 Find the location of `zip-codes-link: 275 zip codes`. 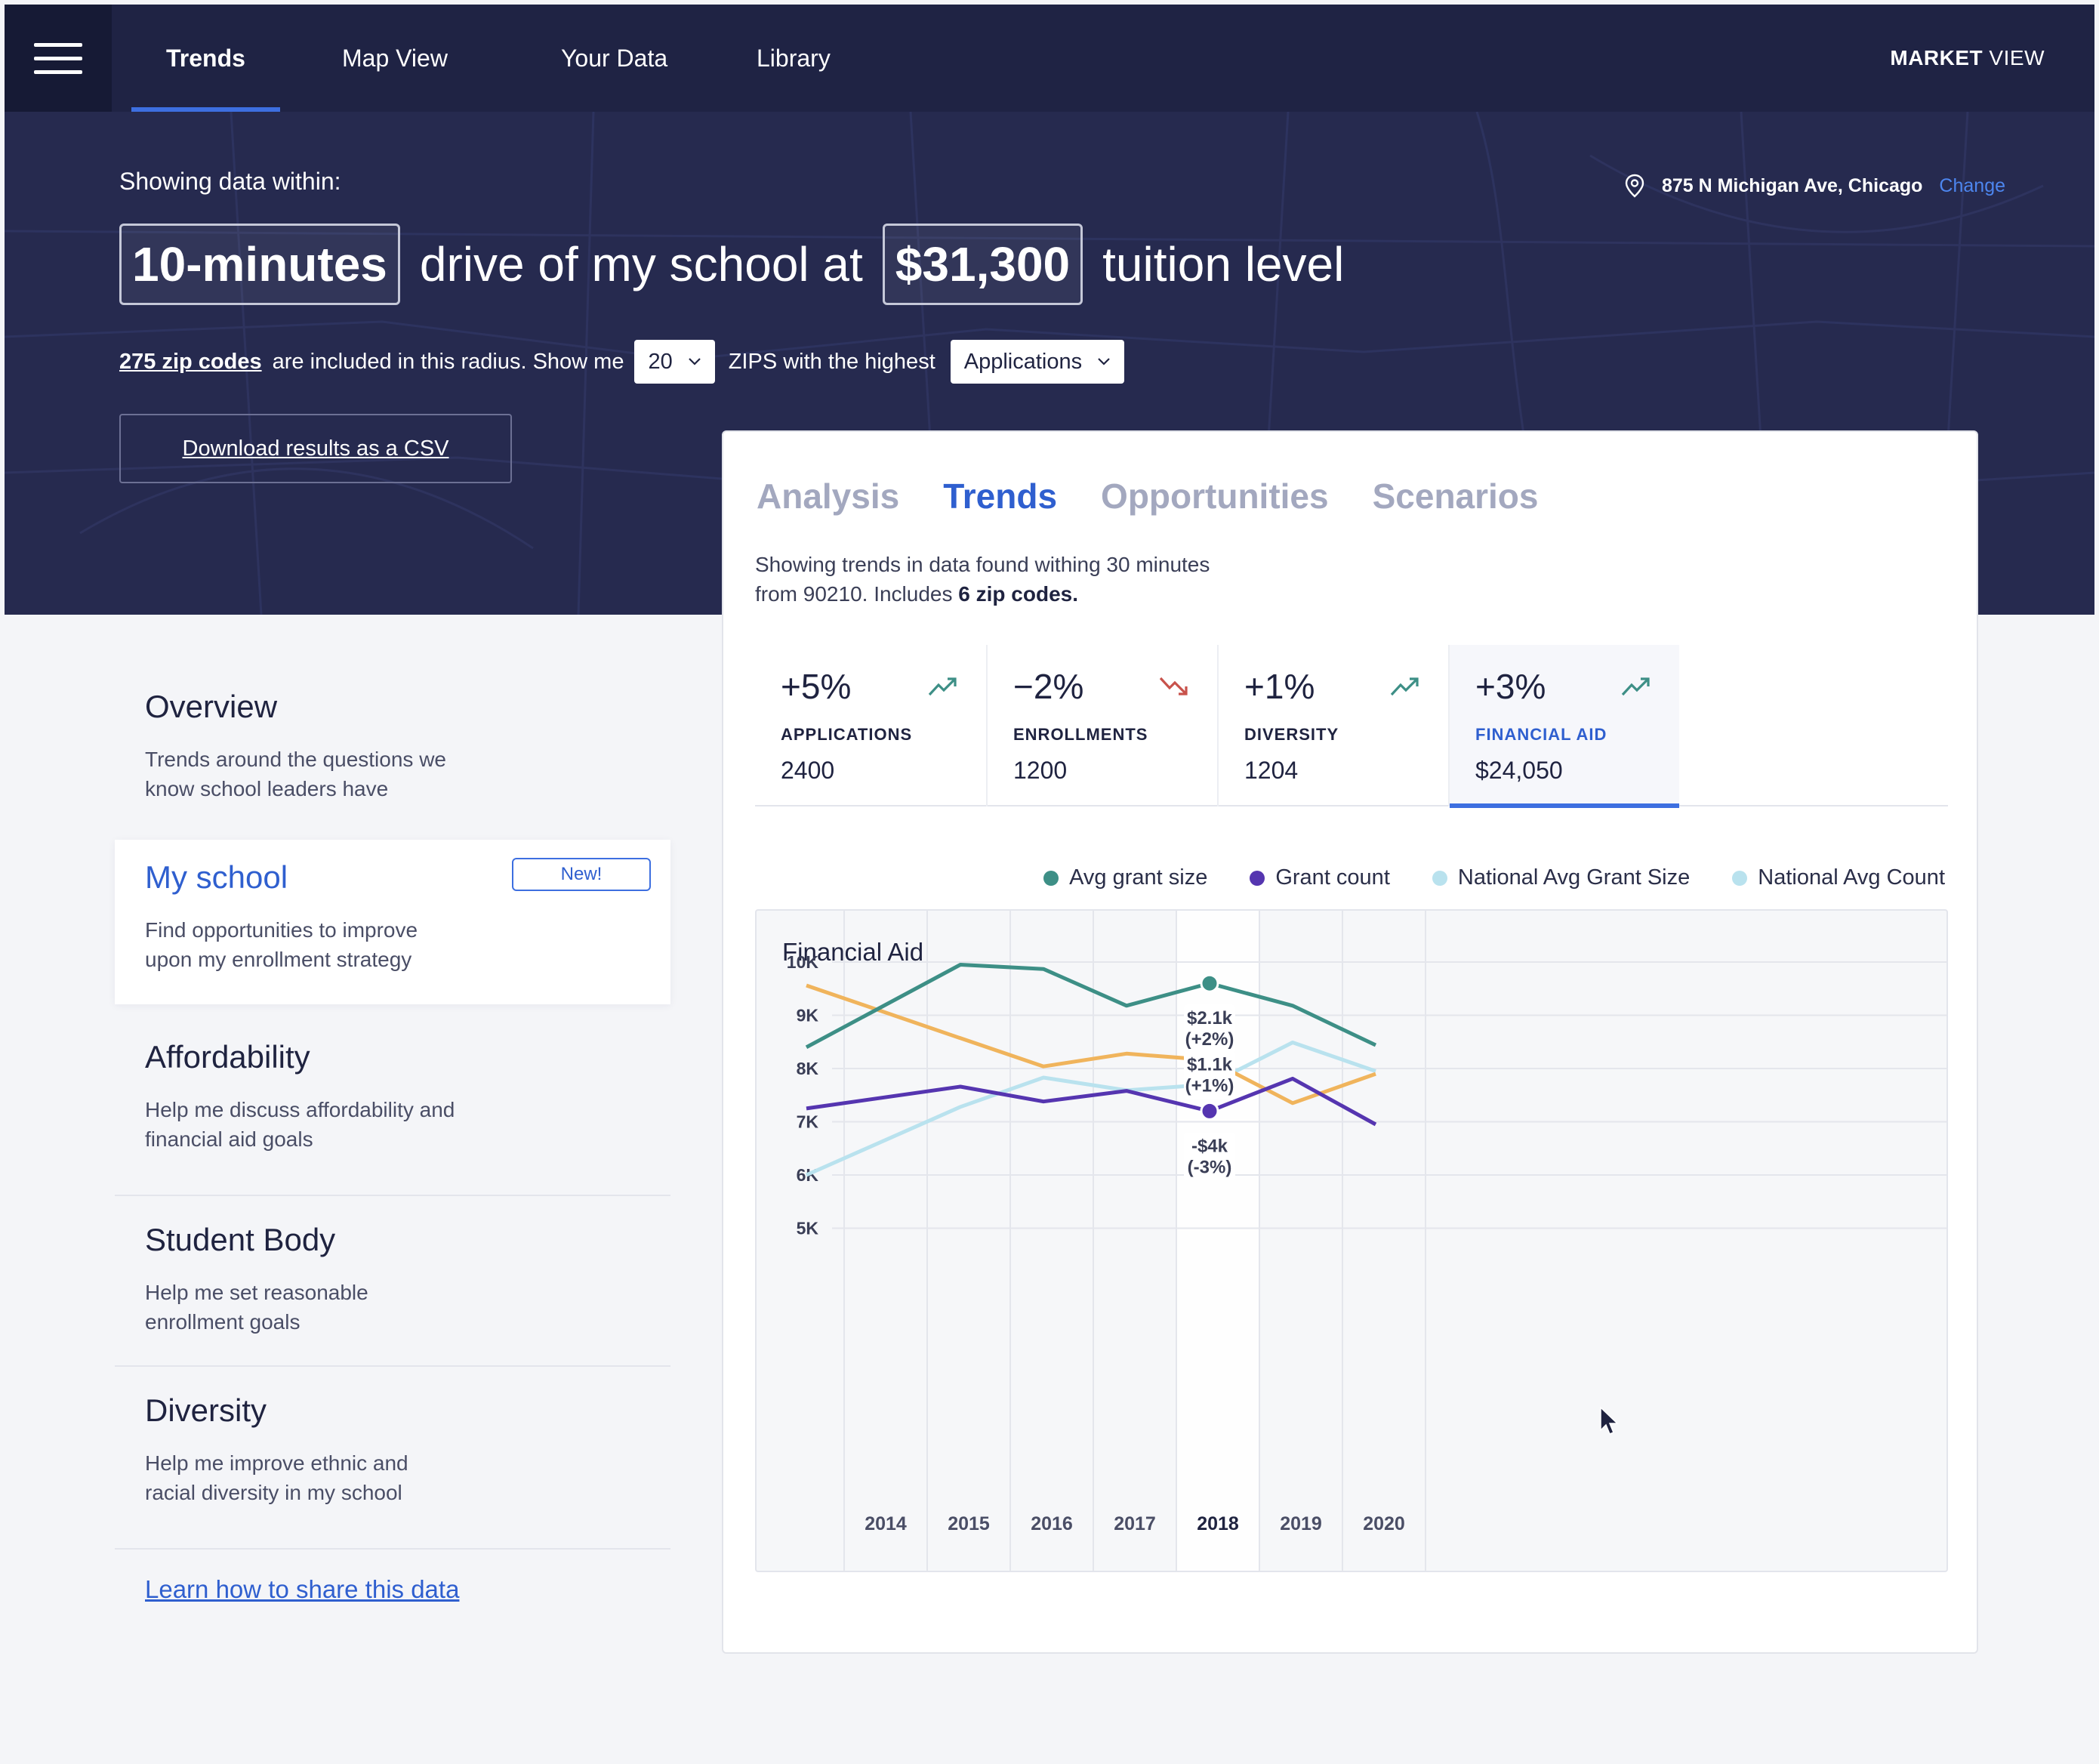

zip-codes-link: 275 zip codes is located at coordinates (190, 362).